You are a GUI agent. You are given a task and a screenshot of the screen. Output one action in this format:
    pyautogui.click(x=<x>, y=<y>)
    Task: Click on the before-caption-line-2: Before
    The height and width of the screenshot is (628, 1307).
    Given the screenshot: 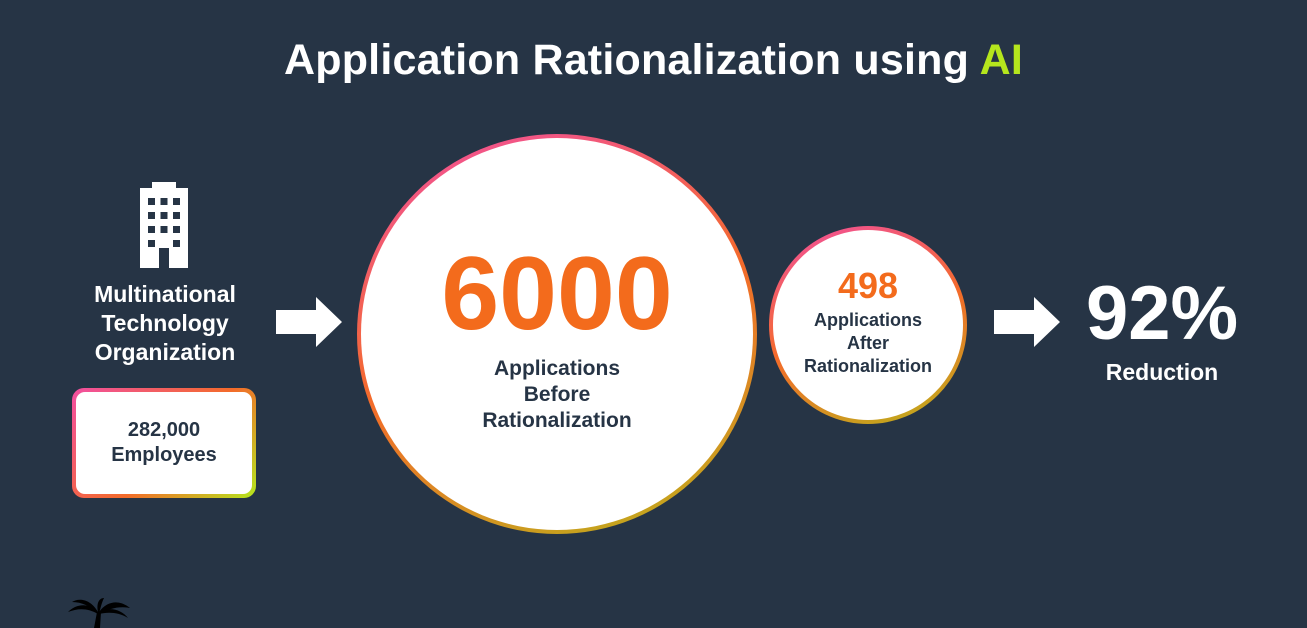 What is the action you would take?
    pyautogui.click(x=557, y=394)
    